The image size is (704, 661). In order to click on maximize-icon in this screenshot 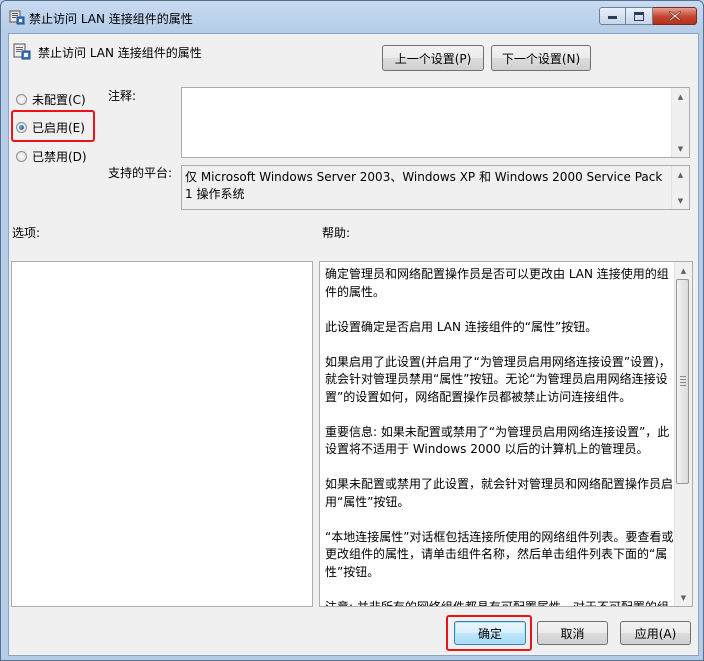, I will do `click(639, 16)`.